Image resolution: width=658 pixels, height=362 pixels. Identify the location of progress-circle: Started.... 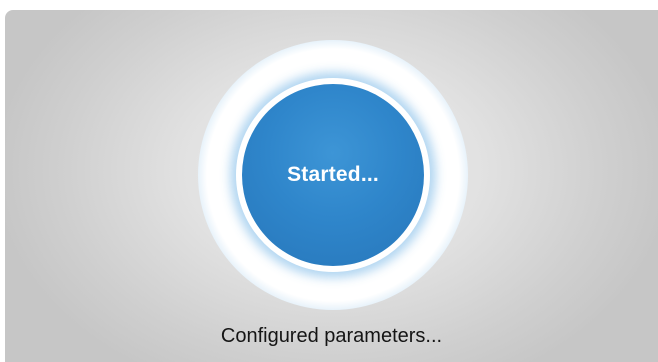
(333, 175).